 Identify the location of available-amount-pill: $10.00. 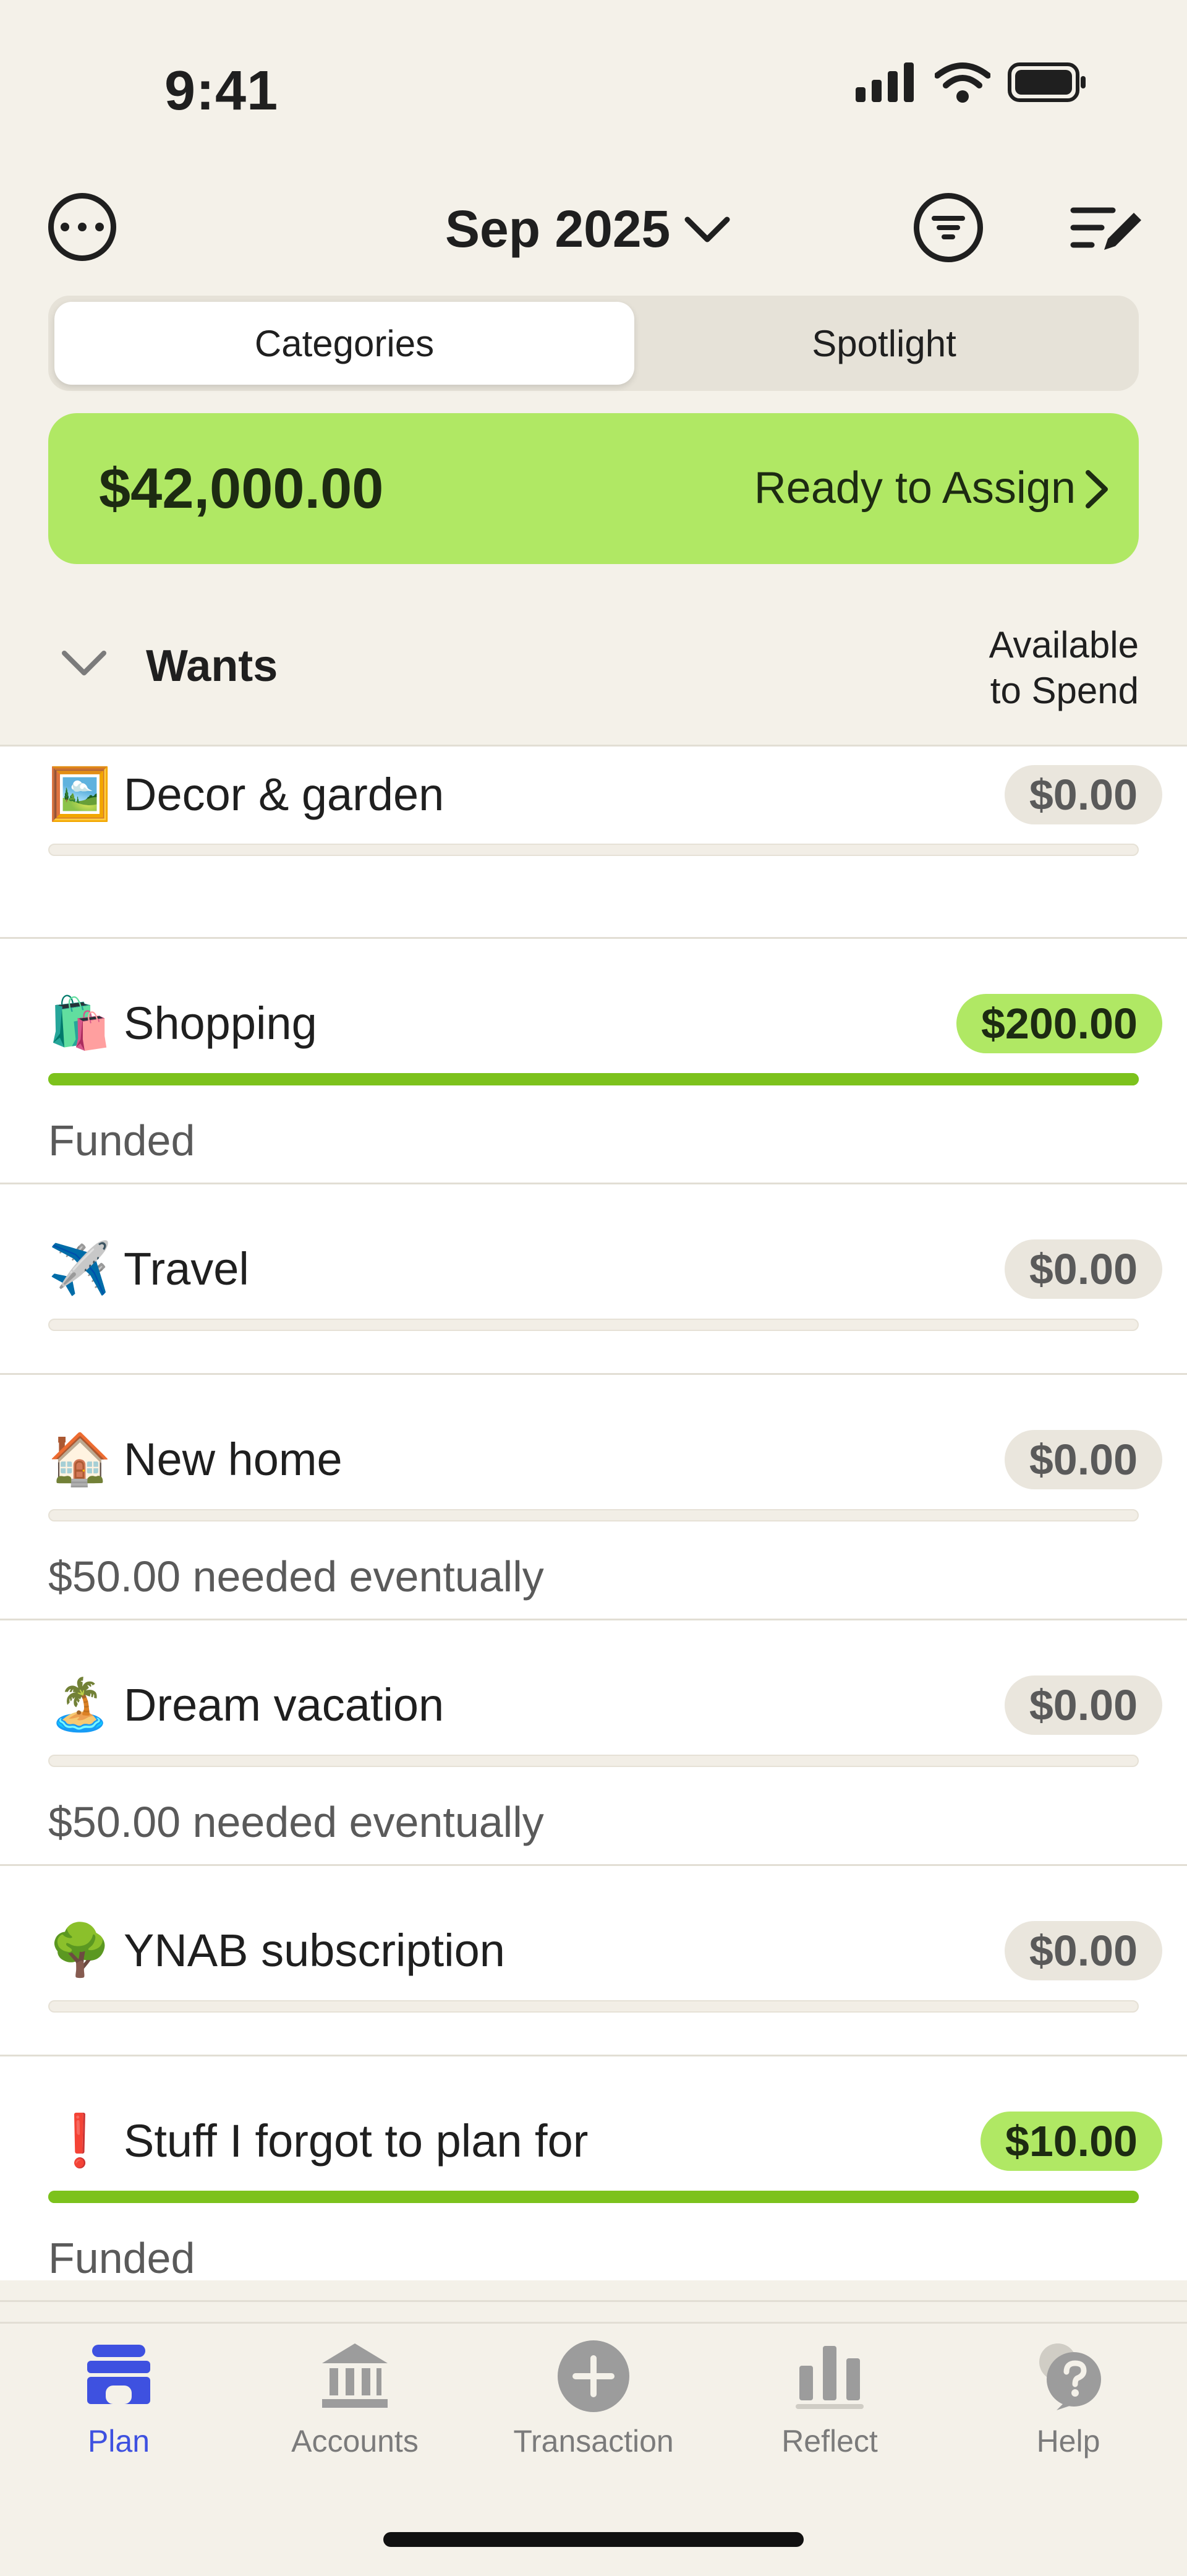
(1071, 2141).